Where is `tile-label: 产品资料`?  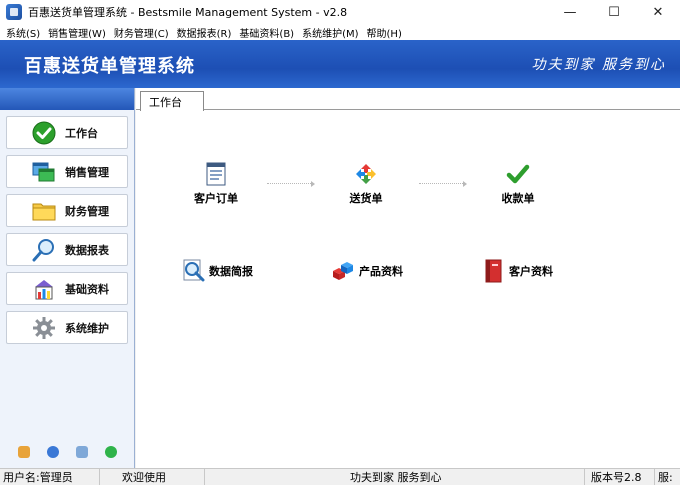
tile-label: 产品资料 is located at coordinates (381, 271).